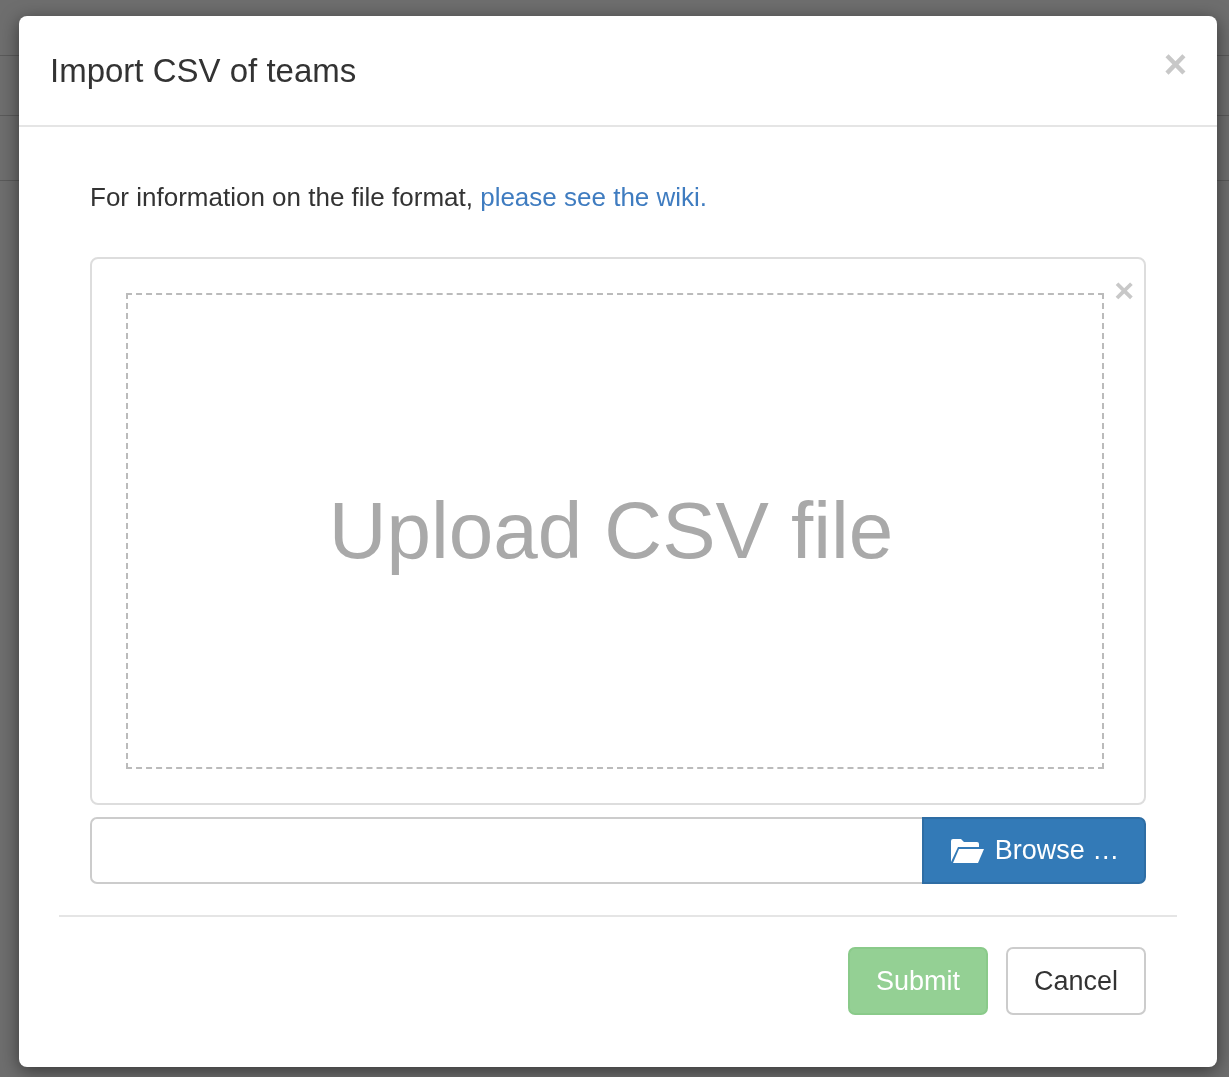 The image size is (1229, 1077). I want to click on folder-icon, so click(966, 850).